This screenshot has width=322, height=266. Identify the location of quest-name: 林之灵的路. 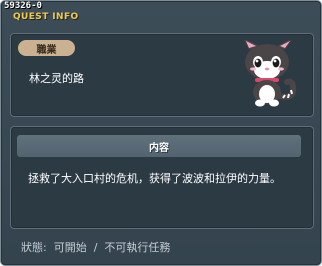
(56, 78).